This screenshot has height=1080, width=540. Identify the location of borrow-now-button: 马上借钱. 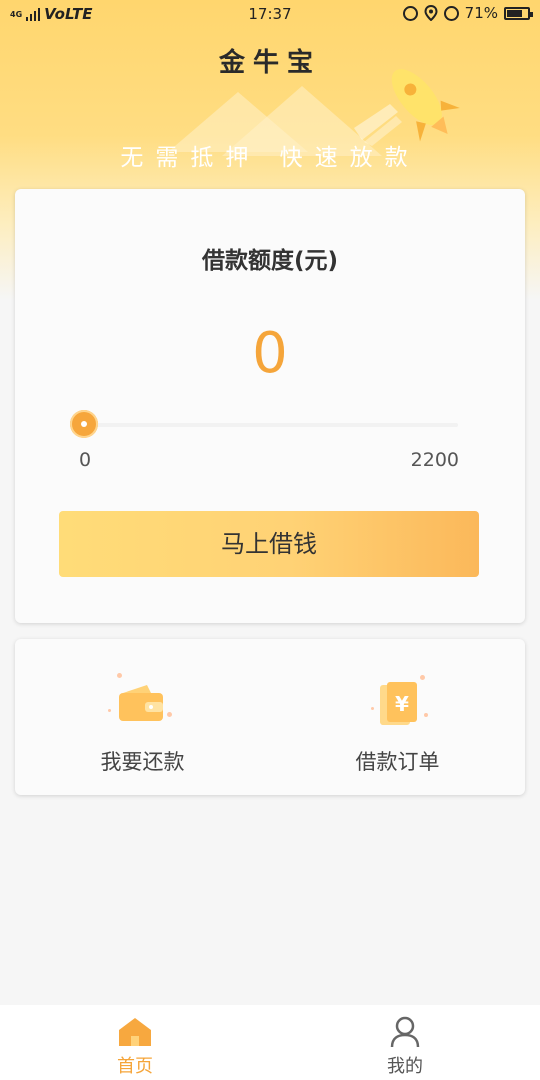
(269, 544).